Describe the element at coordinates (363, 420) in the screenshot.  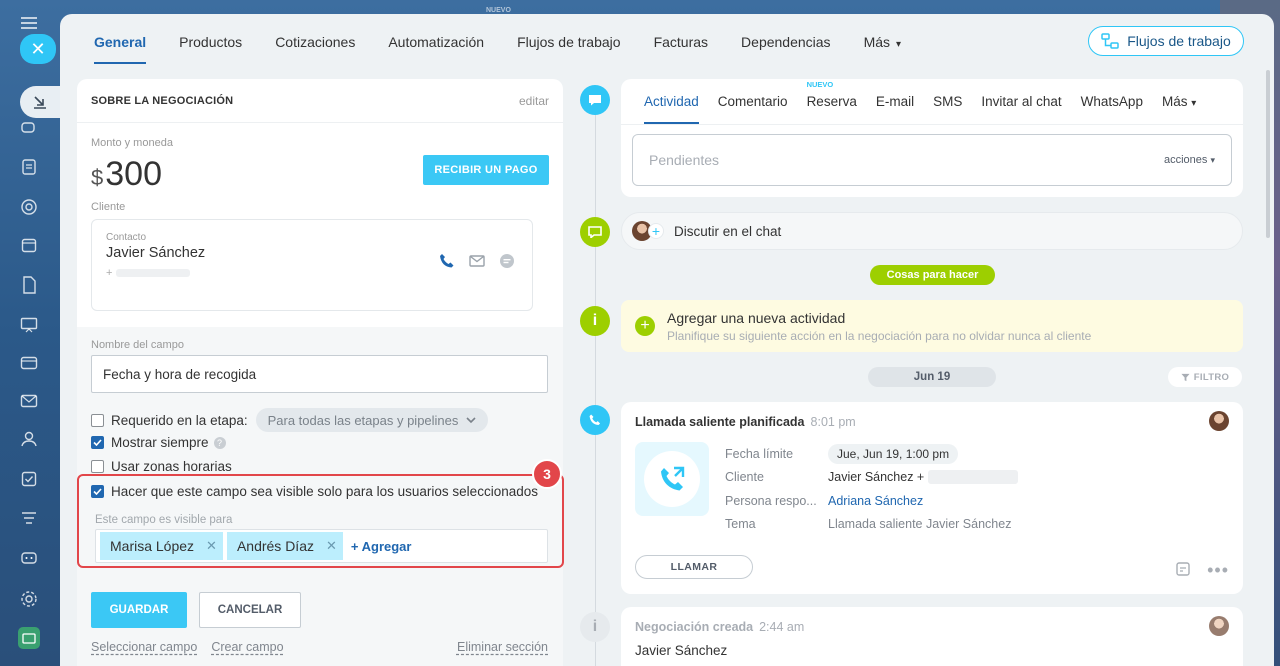
I see `stage-select-value: Para todas las etapas y pipelines` at that location.